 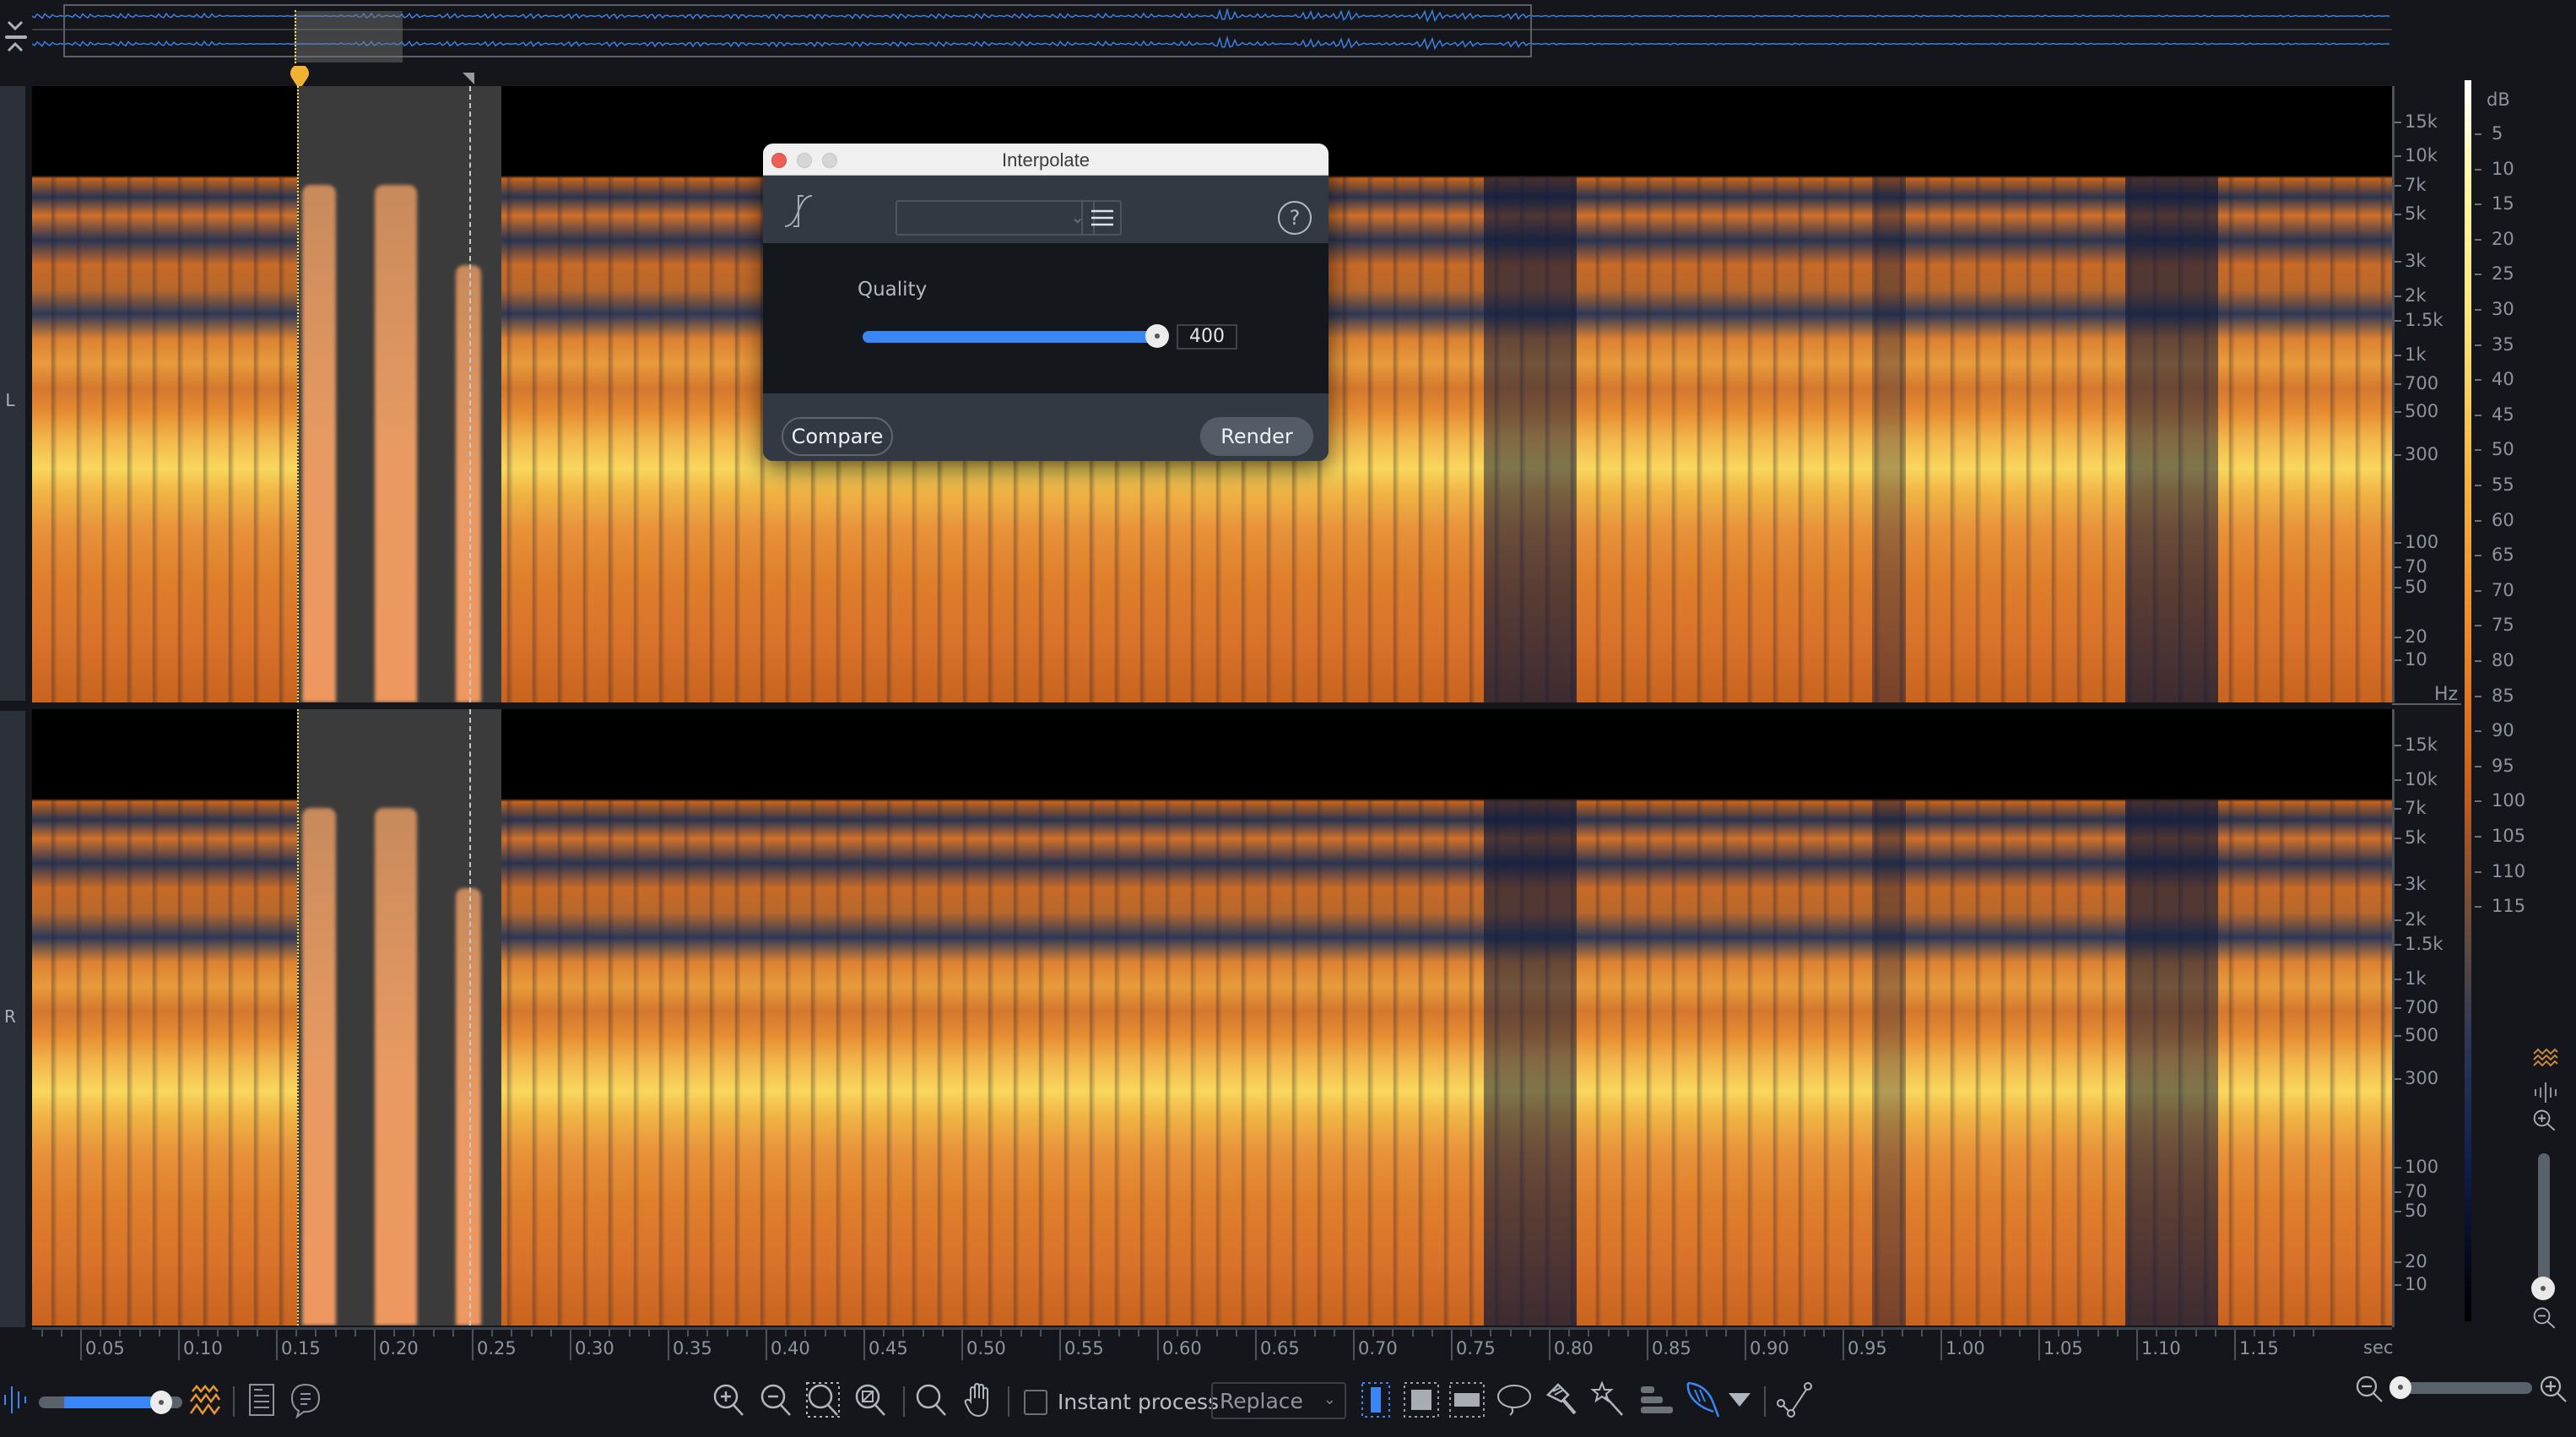 I want to click on waveform-mode-icon, so click(x=17, y=1399).